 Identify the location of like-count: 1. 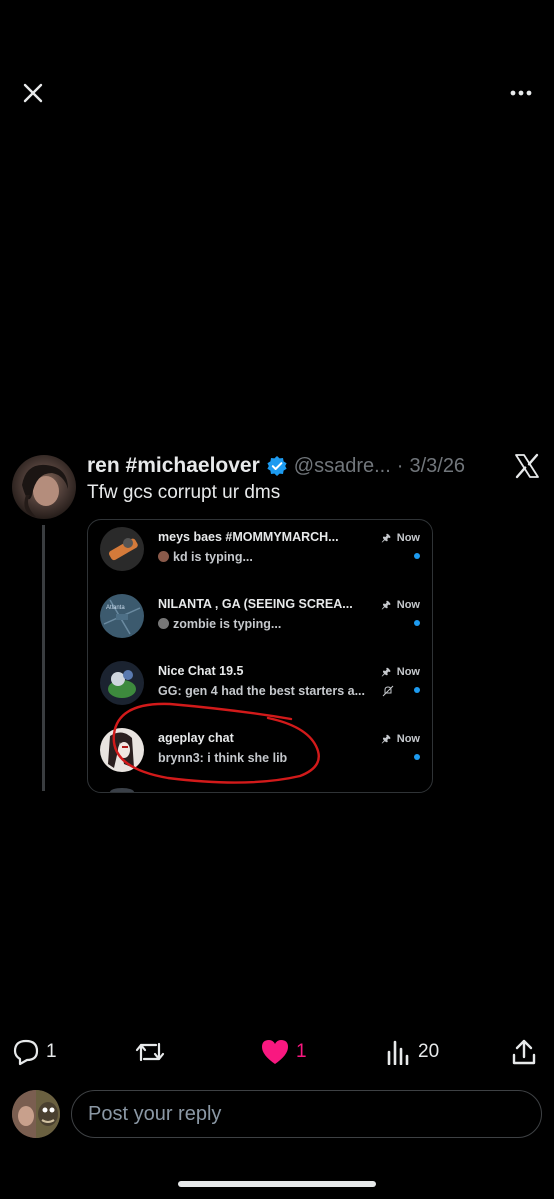
(301, 1051).